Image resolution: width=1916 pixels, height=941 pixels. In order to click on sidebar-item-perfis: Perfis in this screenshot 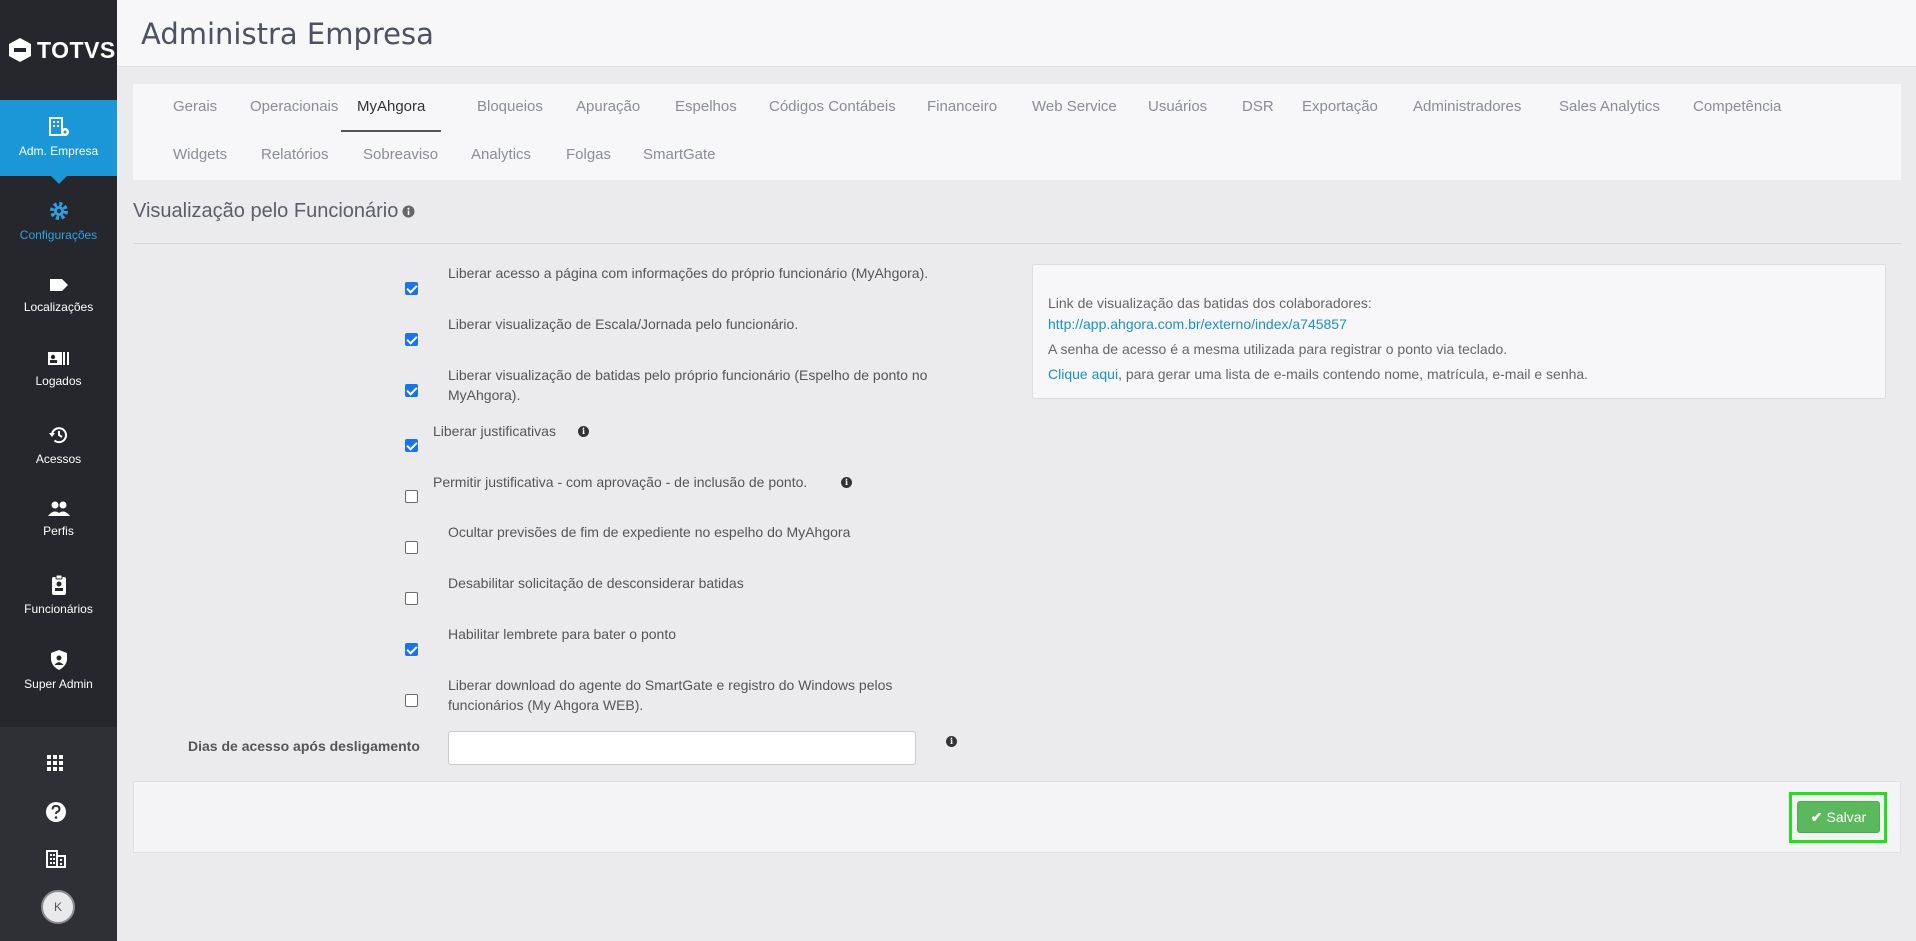, I will do `click(58, 519)`.